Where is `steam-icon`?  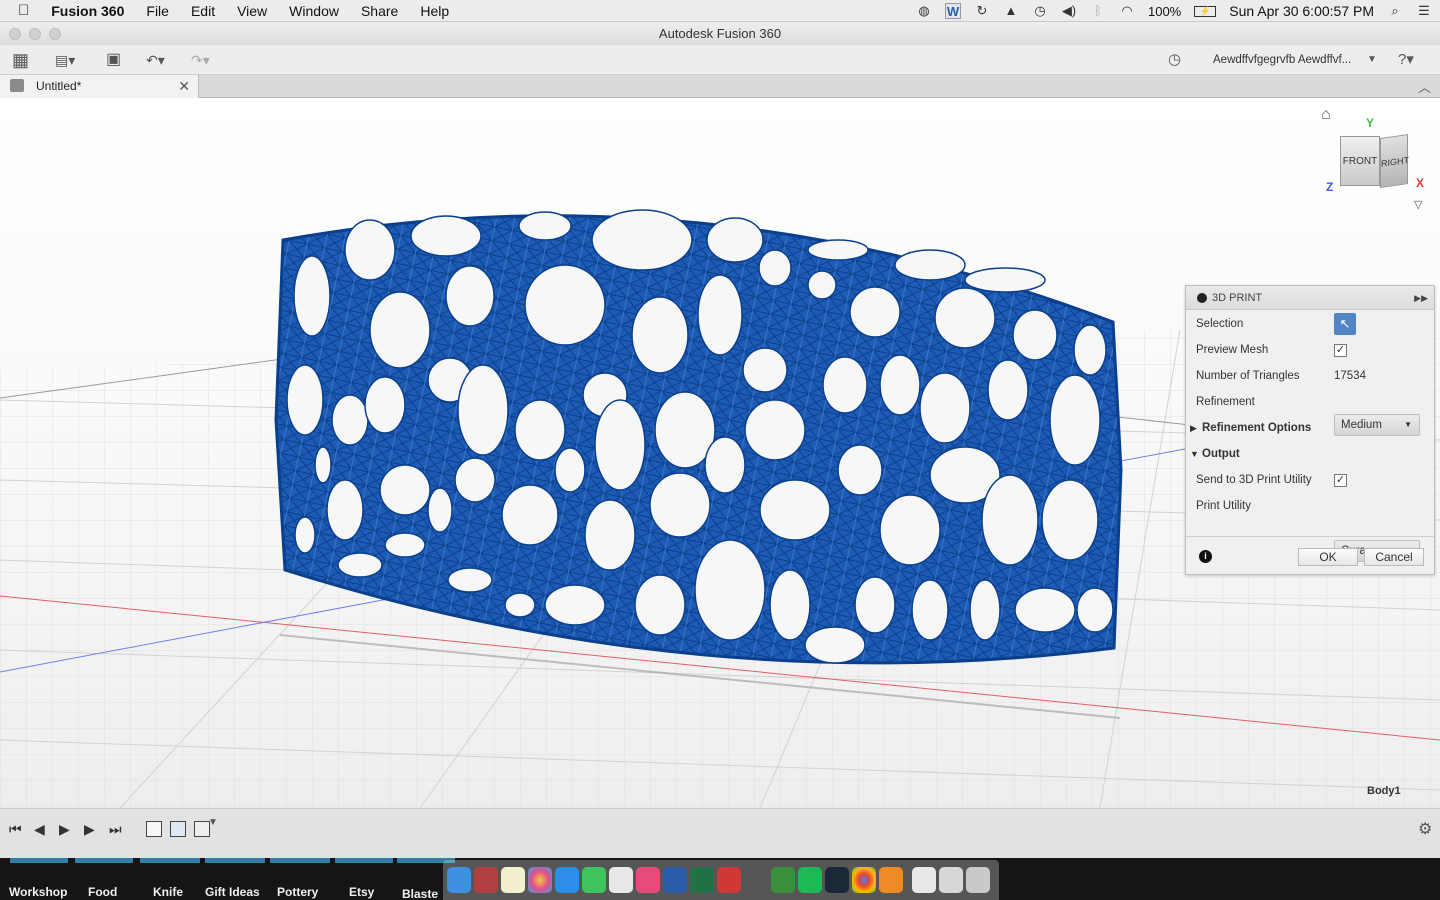 steam-icon is located at coordinates (837, 880).